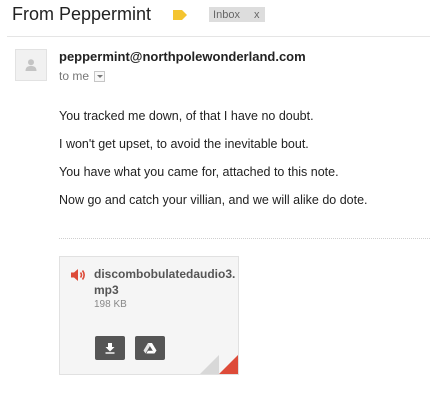 This screenshot has height=401, width=430. What do you see at coordinates (78, 275) in the screenshot?
I see `audio-icon` at bounding box center [78, 275].